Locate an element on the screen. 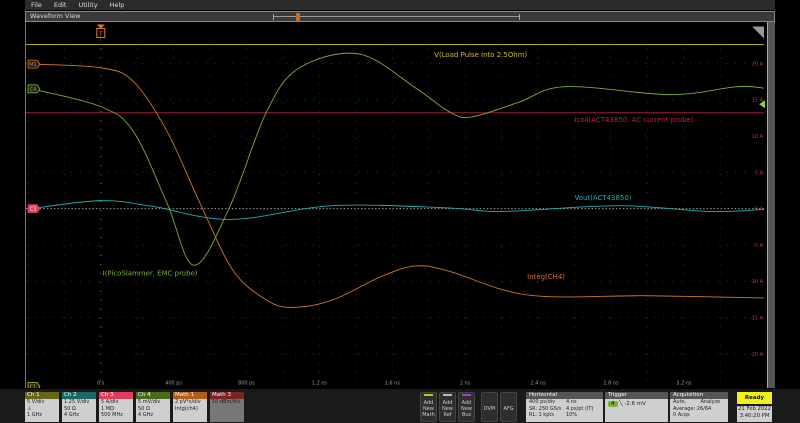 The width and height of the screenshot is (800, 423). channel-badge-ch-3: Ch 35 A/div 1 MΩ 500 MHz is located at coordinates (116, 407).